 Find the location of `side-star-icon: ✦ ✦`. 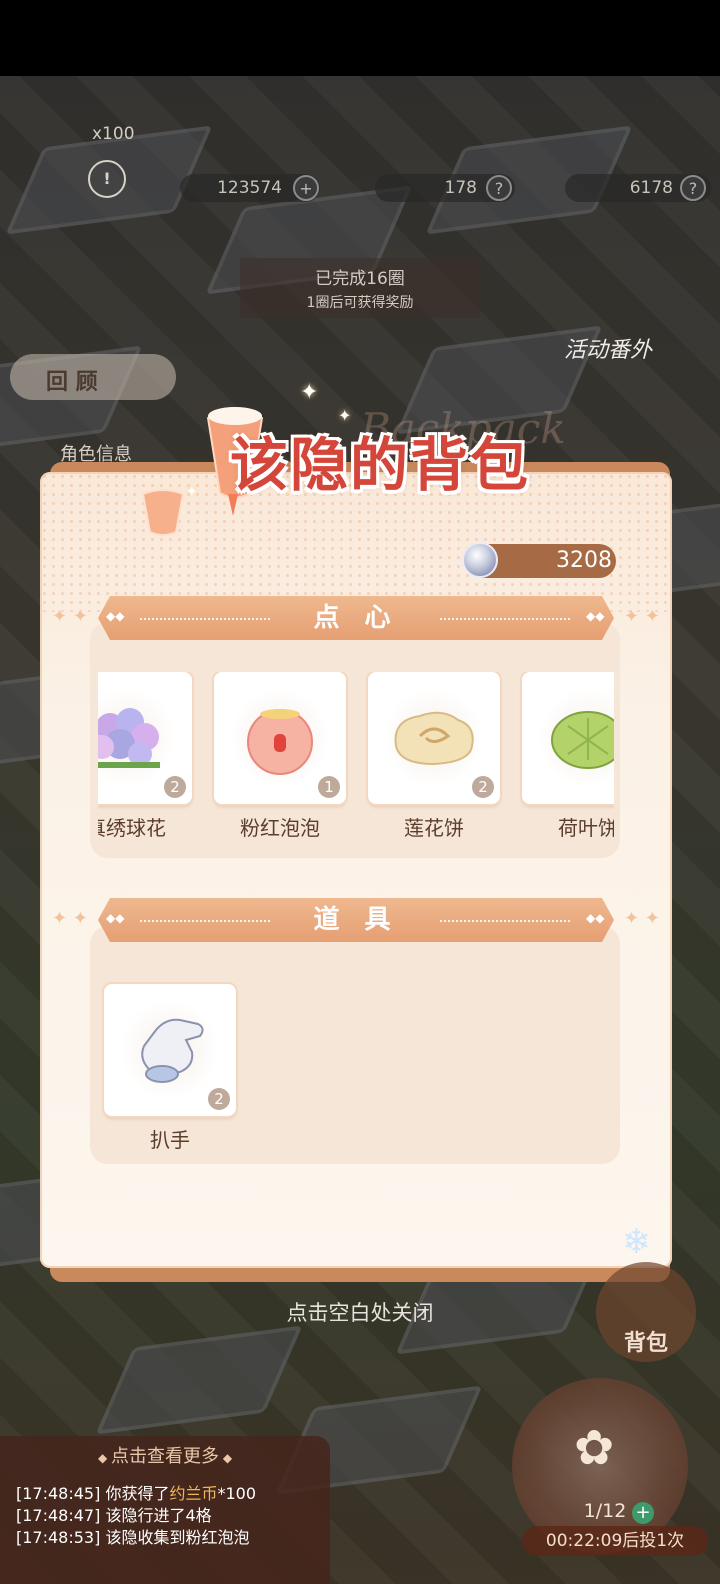

side-star-icon: ✦ ✦ is located at coordinates (70, 616).